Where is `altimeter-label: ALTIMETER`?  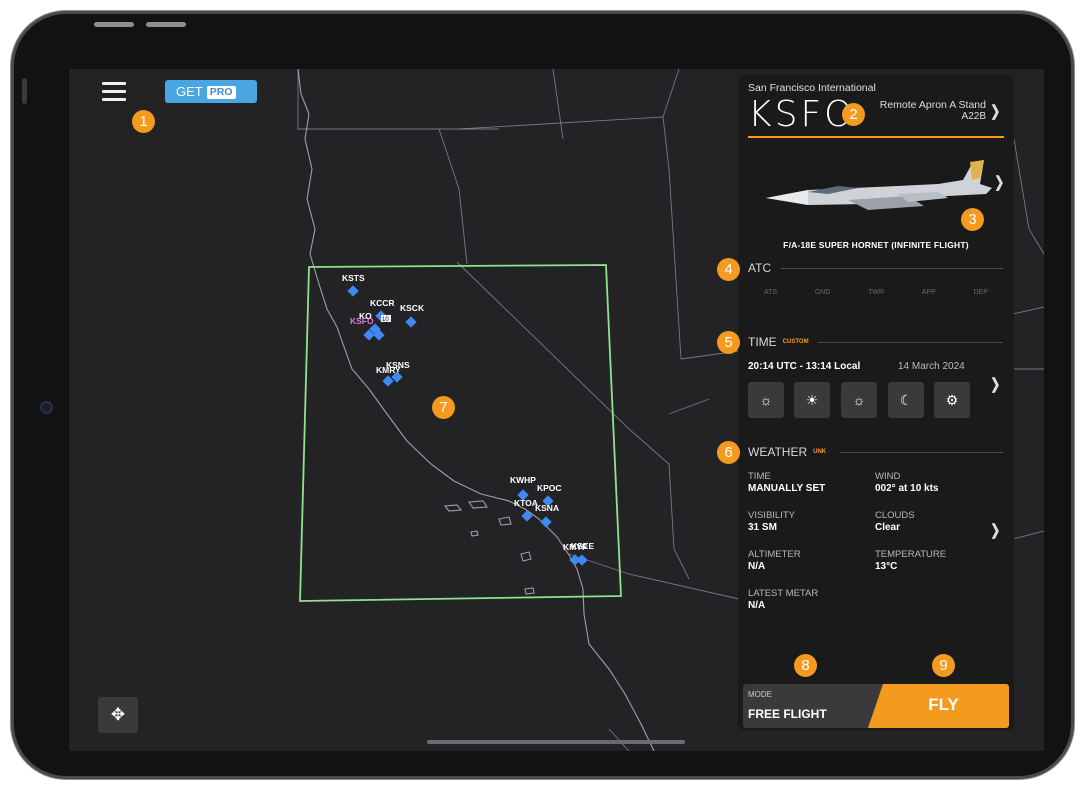 altimeter-label: ALTIMETER is located at coordinates (774, 554).